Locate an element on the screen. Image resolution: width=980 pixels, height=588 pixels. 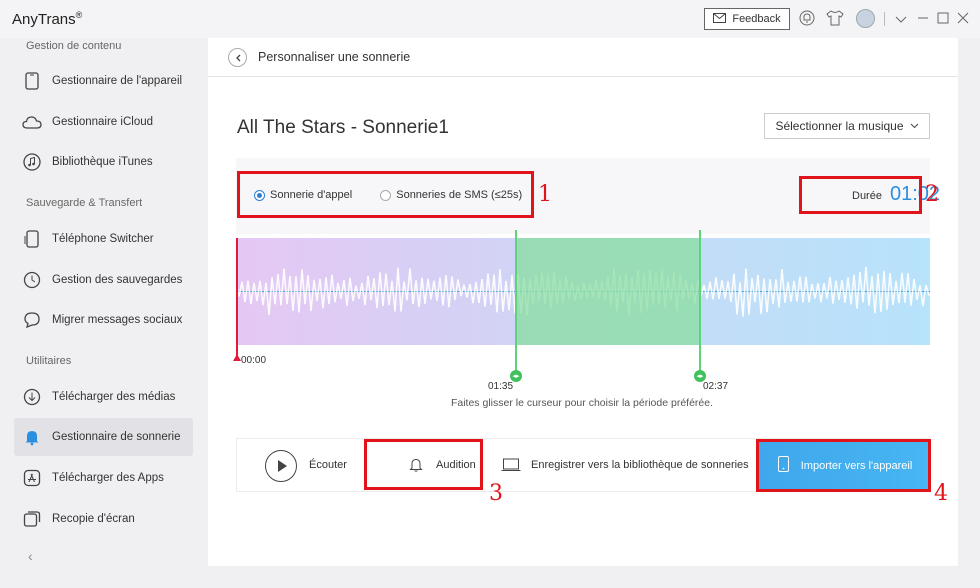
sidebar-item-backup-manager: Gestion des sauvegardes is located at coordinates (103, 280).